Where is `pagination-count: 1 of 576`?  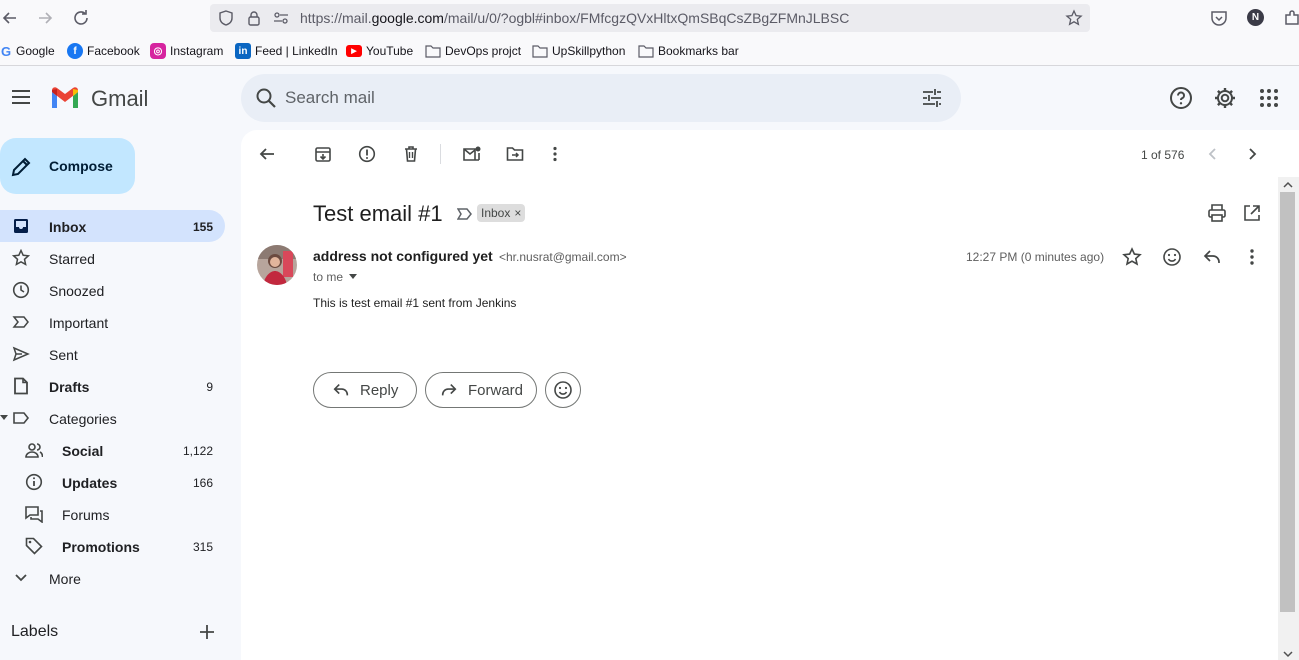 pagination-count: 1 of 576 is located at coordinates (1163, 155).